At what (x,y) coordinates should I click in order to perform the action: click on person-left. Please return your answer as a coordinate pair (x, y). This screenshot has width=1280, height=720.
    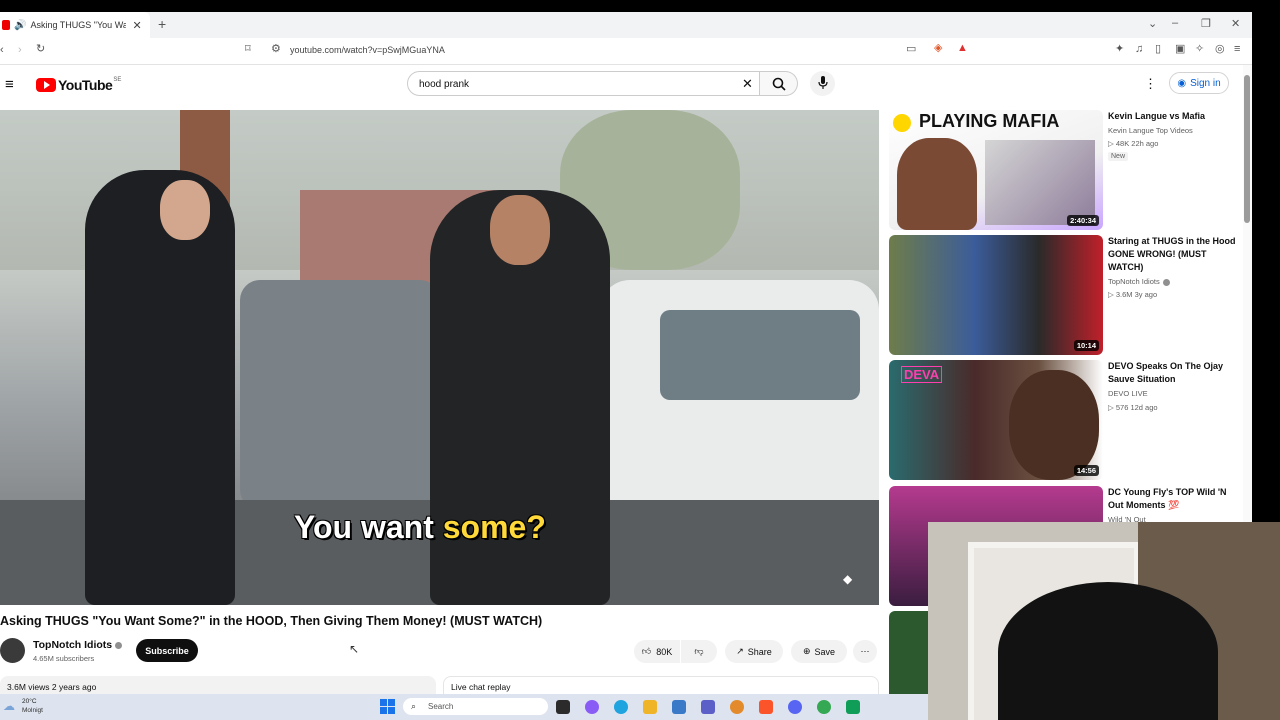
    Looking at the image, I should click on (160, 387).